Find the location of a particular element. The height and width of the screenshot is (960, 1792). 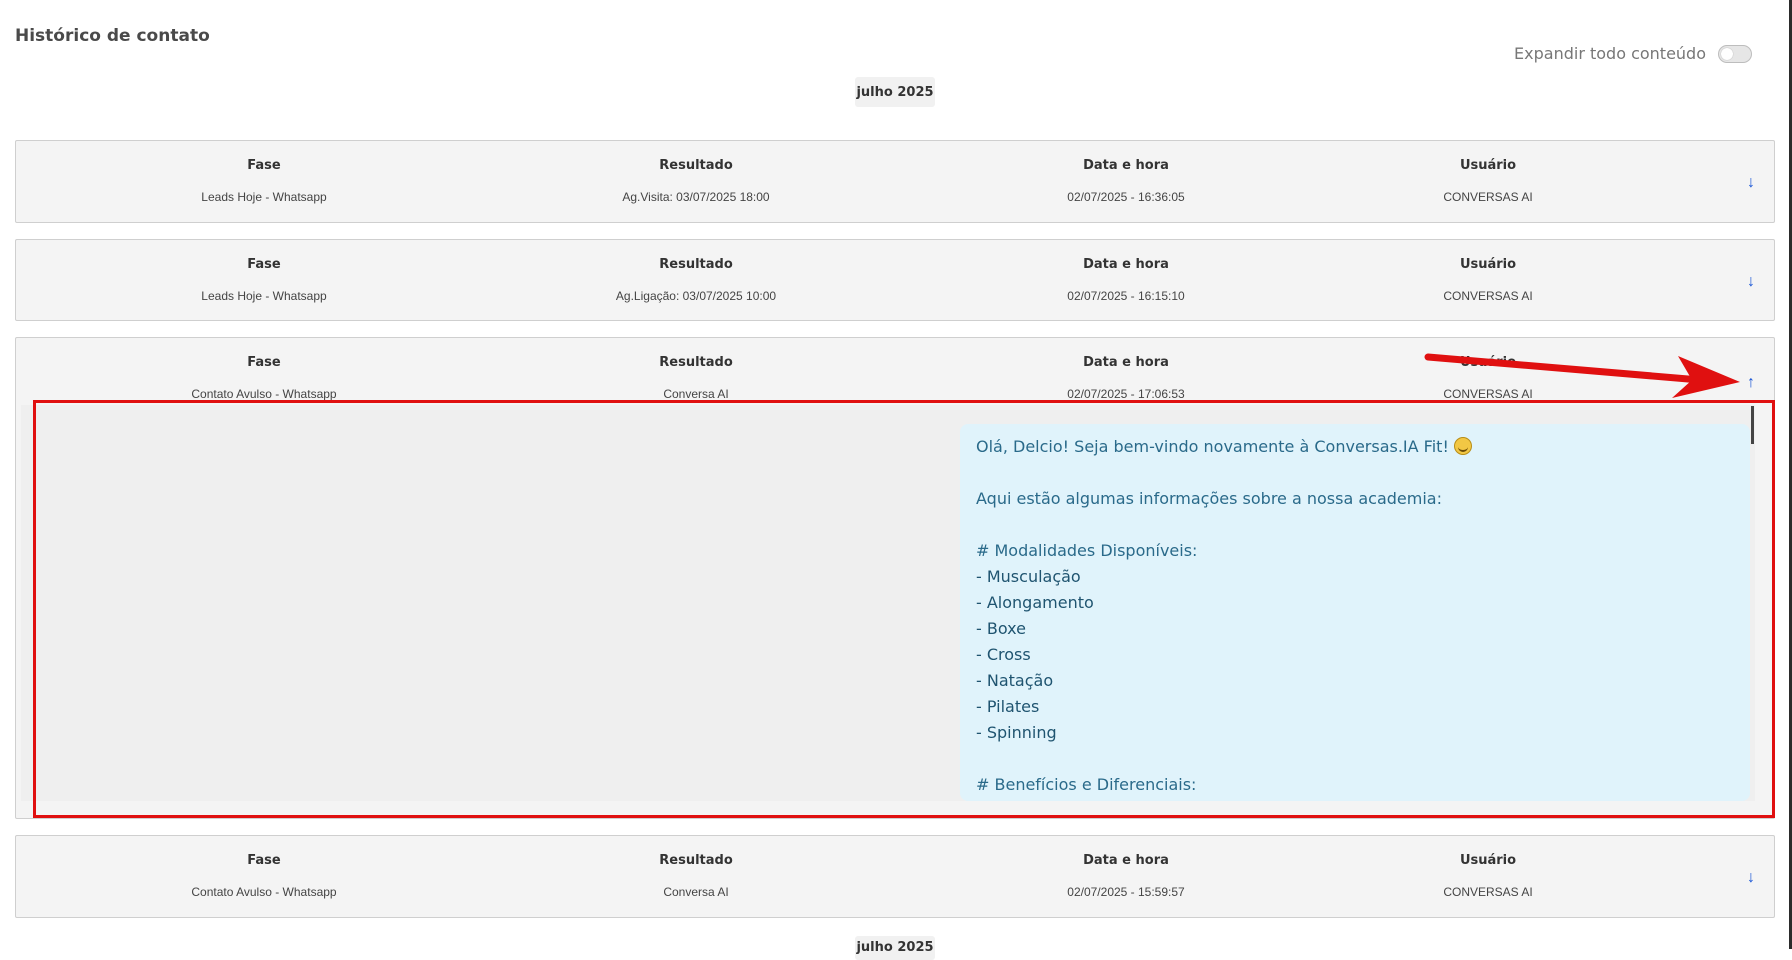

resultado-column: Resultado Ag.Ligação: 03/07/2025 10:00 is located at coordinates (696, 280).